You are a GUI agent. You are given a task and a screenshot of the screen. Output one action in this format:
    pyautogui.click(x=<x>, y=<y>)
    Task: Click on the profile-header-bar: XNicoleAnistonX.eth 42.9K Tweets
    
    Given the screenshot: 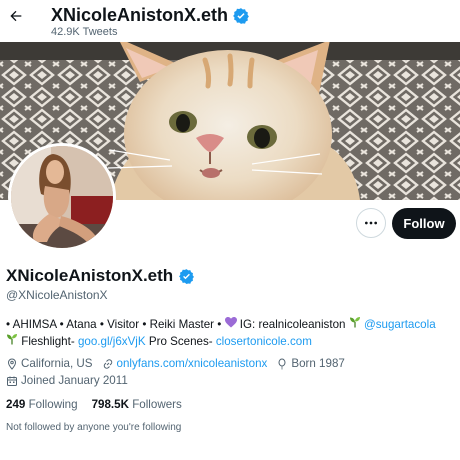 What is the action you would take?
    pyautogui.click(x=230, y=21)
    